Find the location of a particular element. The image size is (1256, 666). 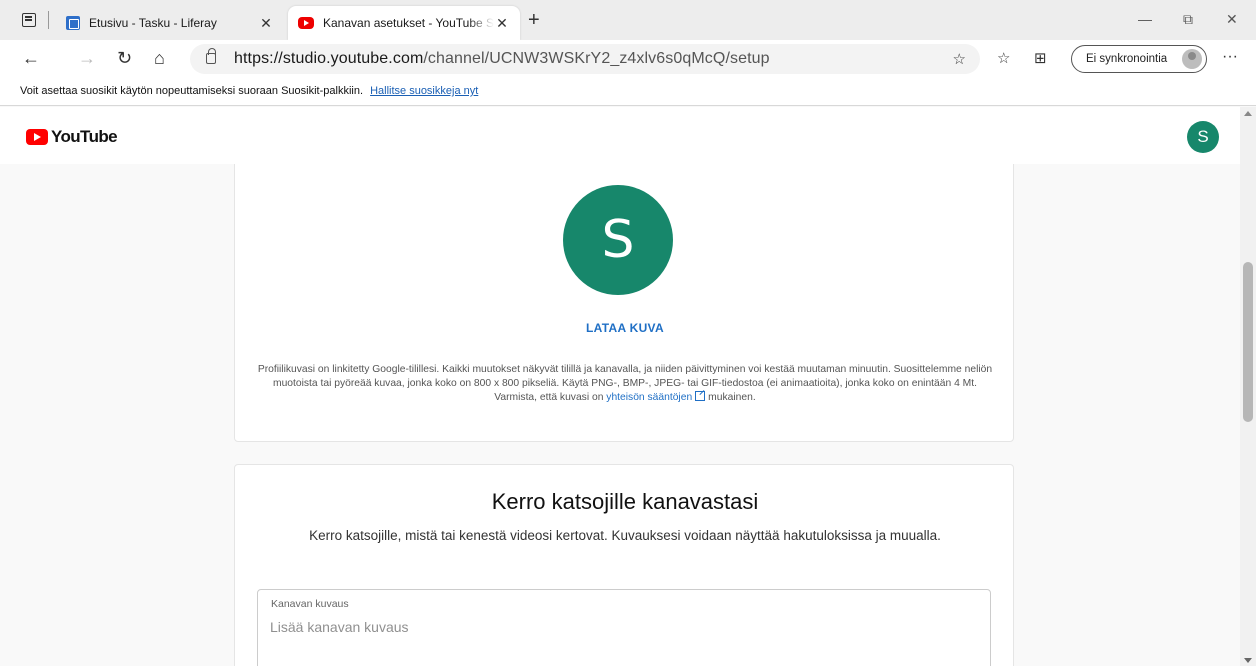

sync-button: Ei synkronointia is located at coordinates (1139, 59).